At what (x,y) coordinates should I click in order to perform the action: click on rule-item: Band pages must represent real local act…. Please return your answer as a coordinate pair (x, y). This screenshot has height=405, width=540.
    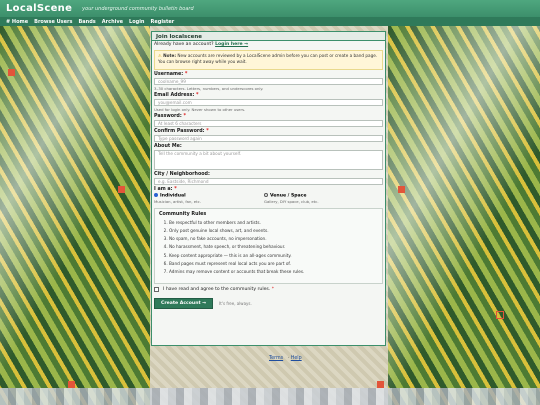
    Looking at the image, I should click on (273, 263).